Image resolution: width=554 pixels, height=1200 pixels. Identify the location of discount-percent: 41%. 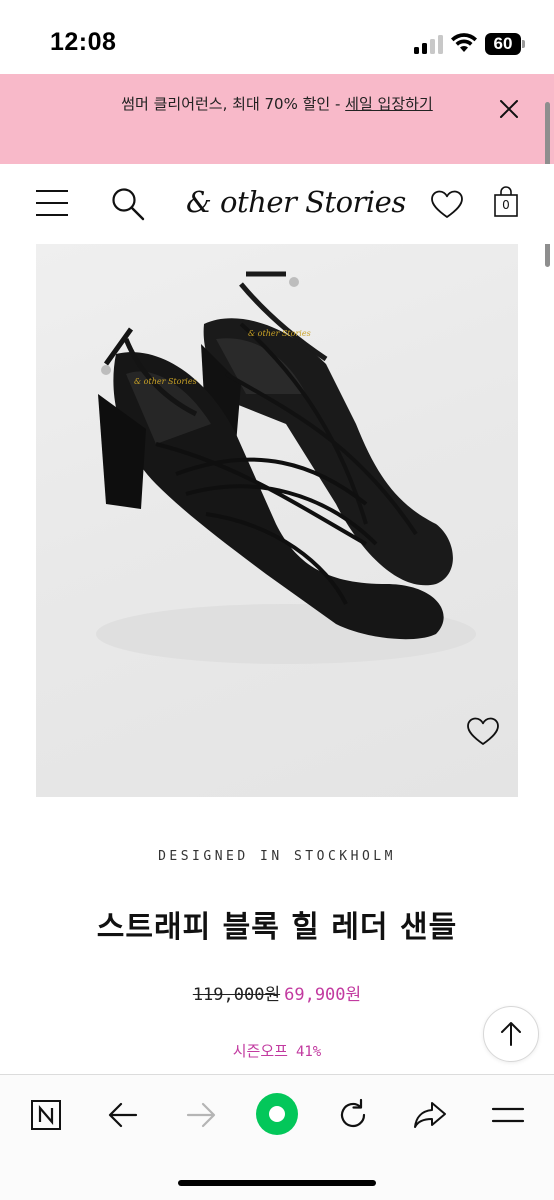
(308, 1052).